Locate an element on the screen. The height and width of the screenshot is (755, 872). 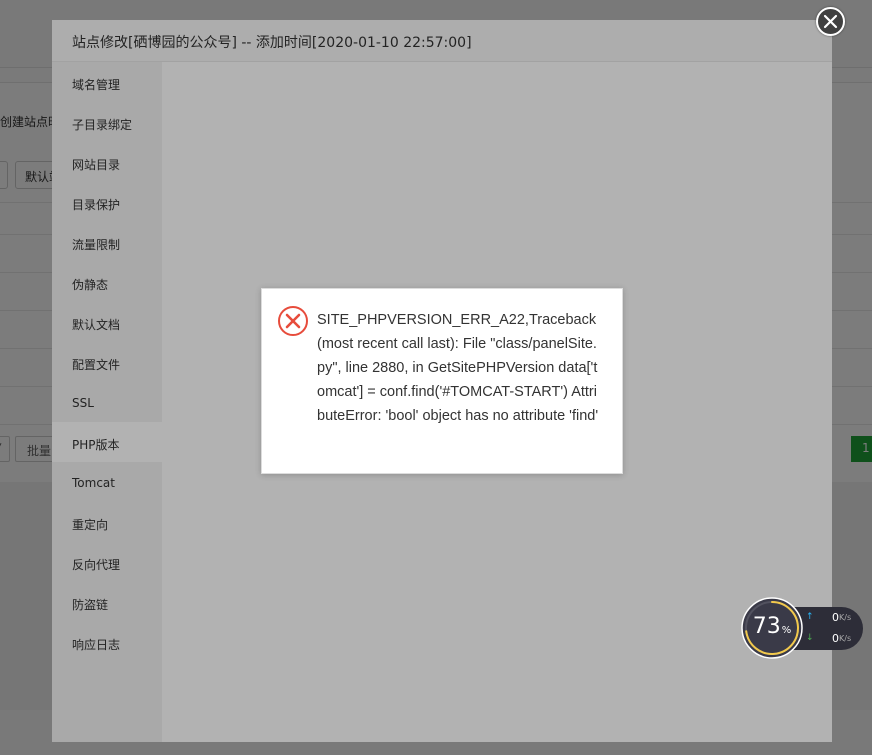
close-icon is located at coordinates (830, 21).